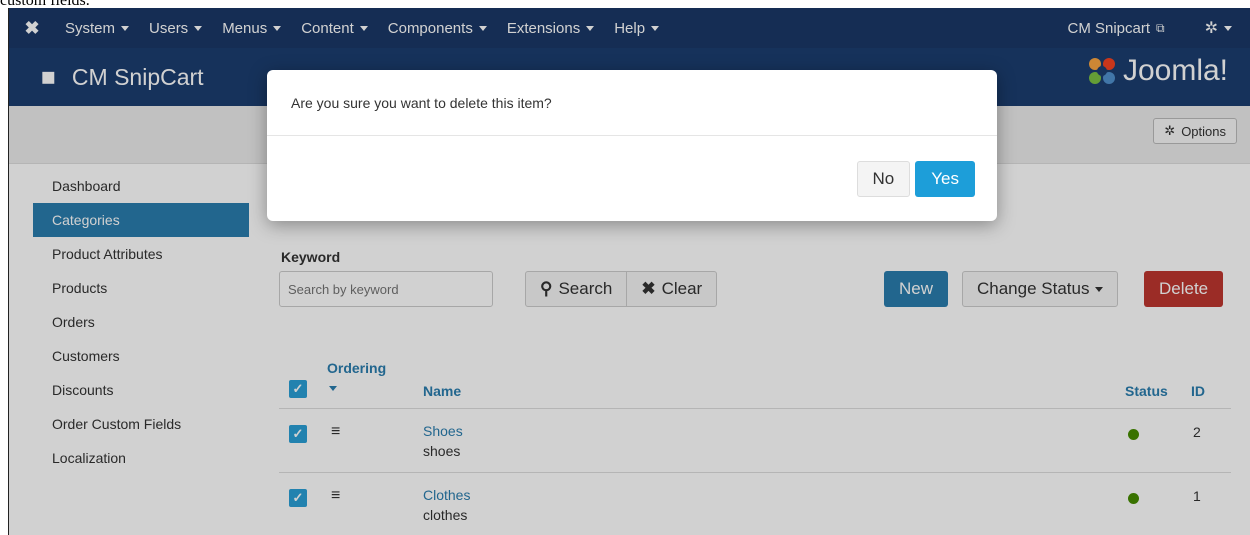 The image size is (1250, 535). I want to click on yes-button: Yes, so click(945, 179).